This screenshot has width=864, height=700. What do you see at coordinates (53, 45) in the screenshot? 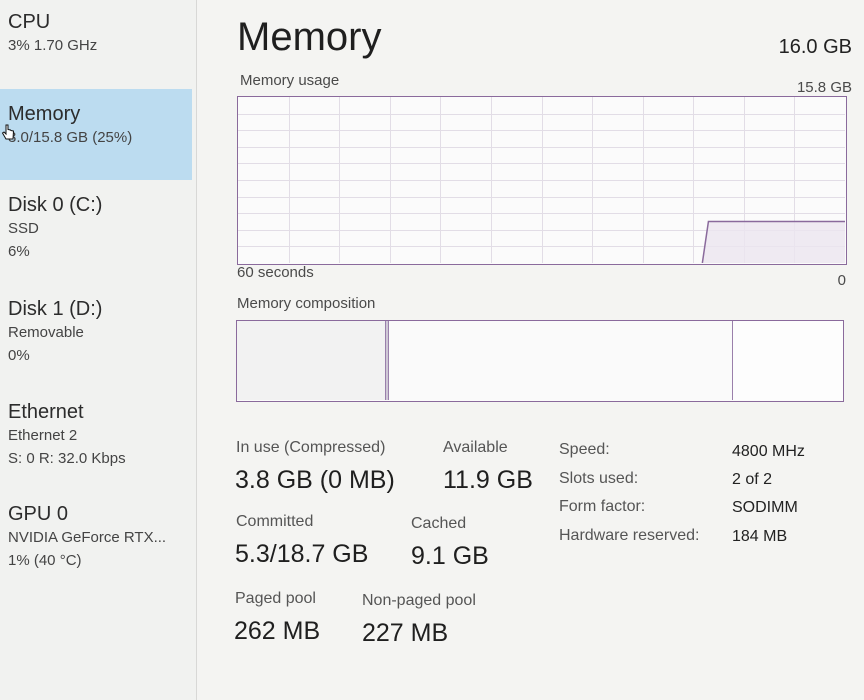
I see `sidebar-item-detail: 3% 1.70 GHz` at bounding box center [53, 45].